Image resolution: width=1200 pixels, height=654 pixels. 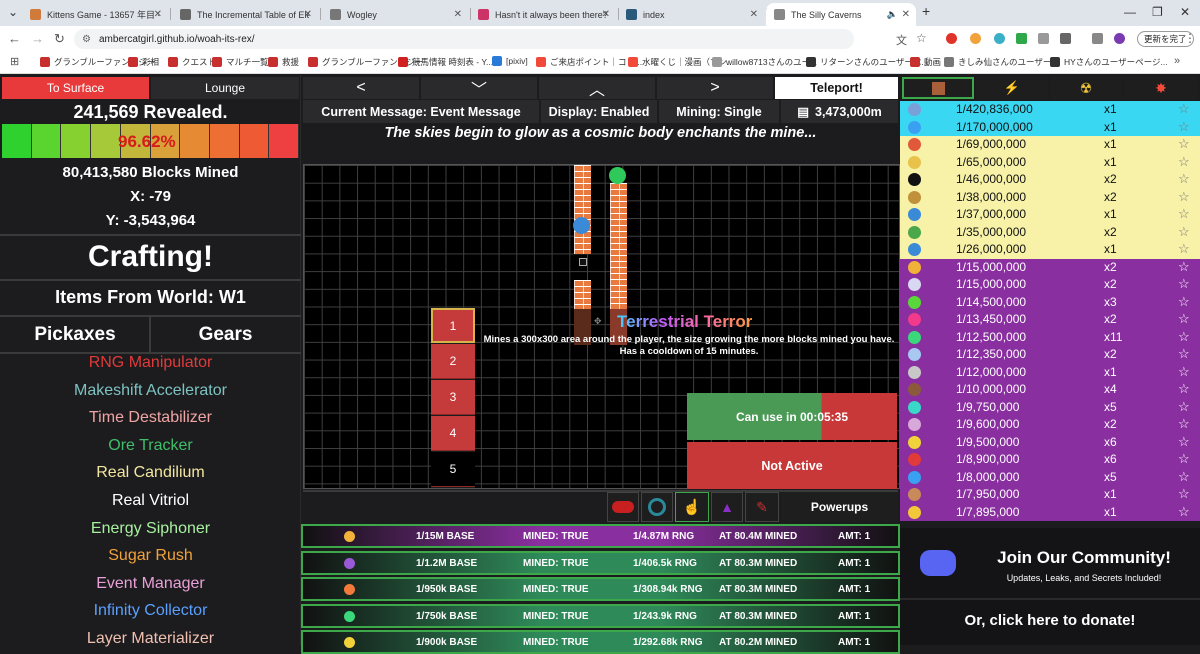 What do you see at coordinates (762, 507) in the screenshot?
I see `wrench-powerup: ✎` at bounding box center [762, 507].